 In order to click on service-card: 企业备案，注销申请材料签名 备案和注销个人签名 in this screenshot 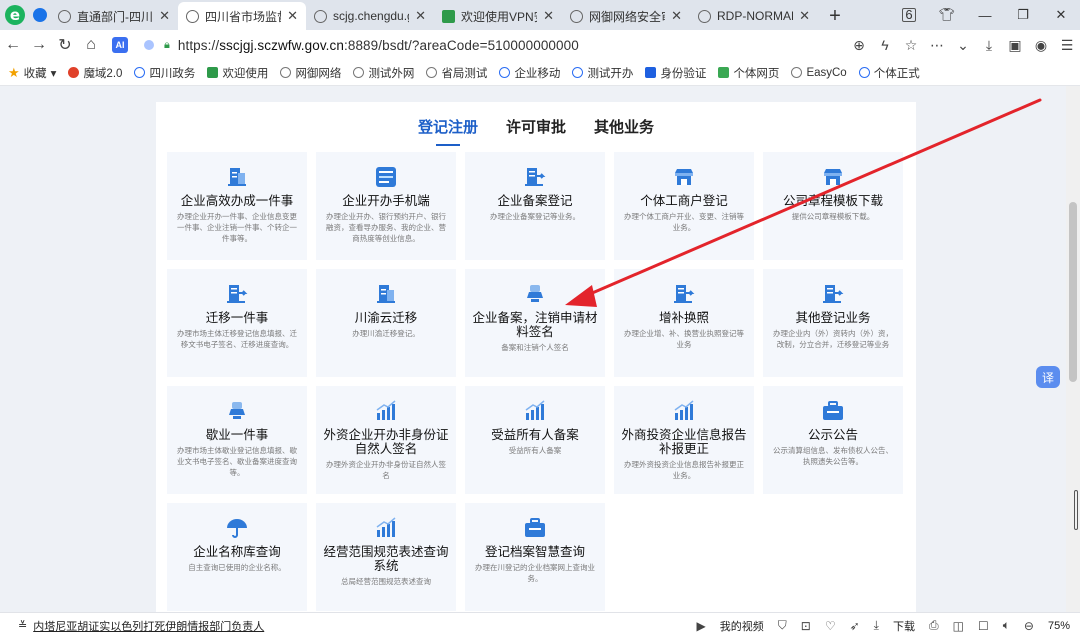, I will do `click(535, 323)`.